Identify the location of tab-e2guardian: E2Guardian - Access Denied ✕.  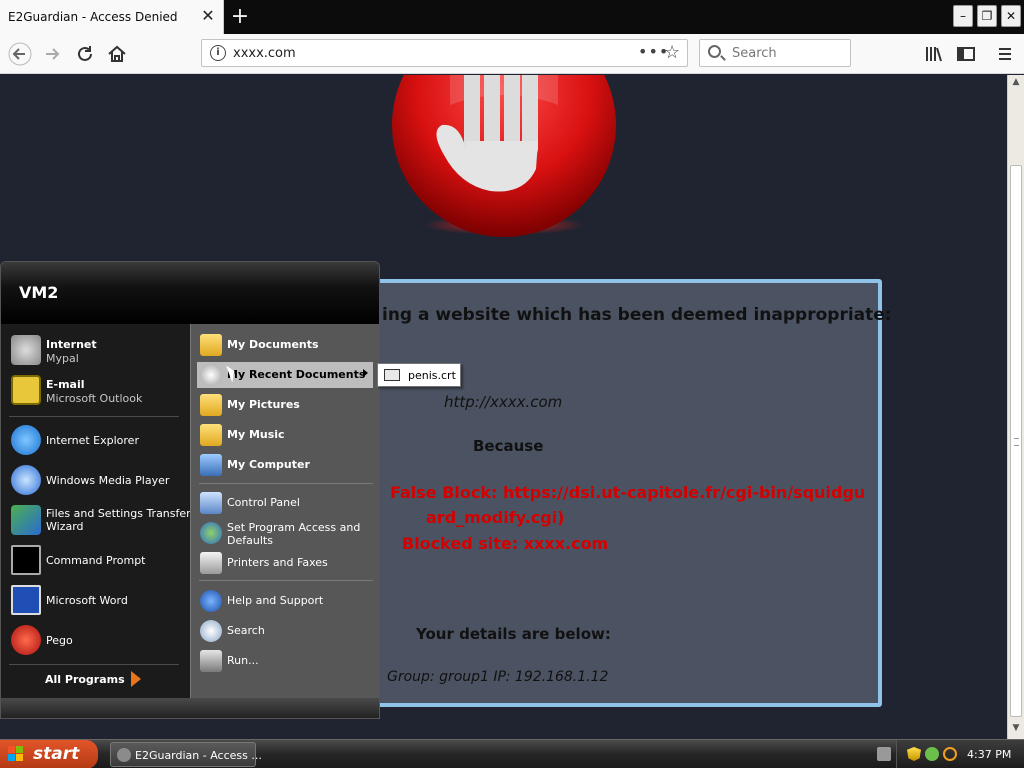
(112, 17).